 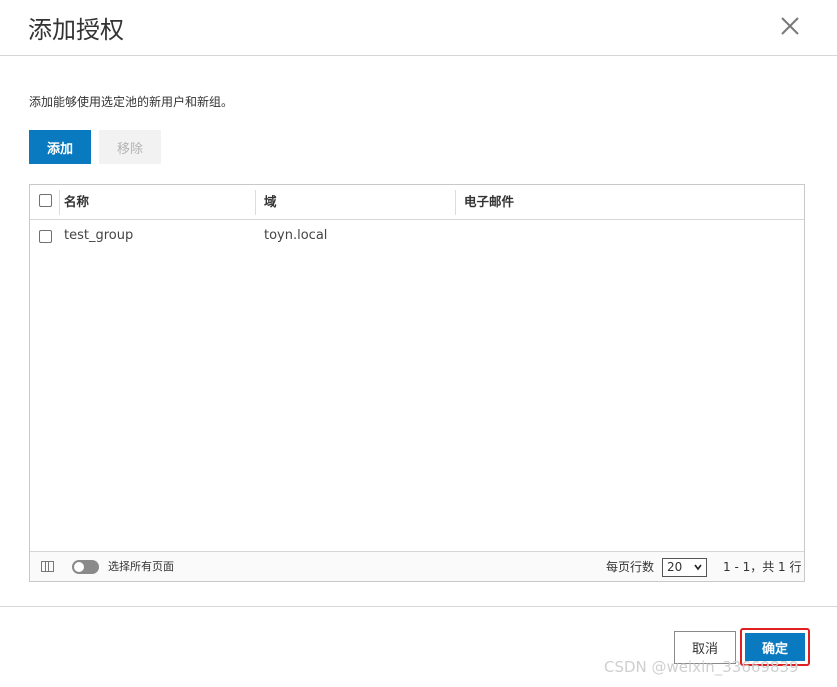 I want to click on footer-divider, so click(x=418, y=606).